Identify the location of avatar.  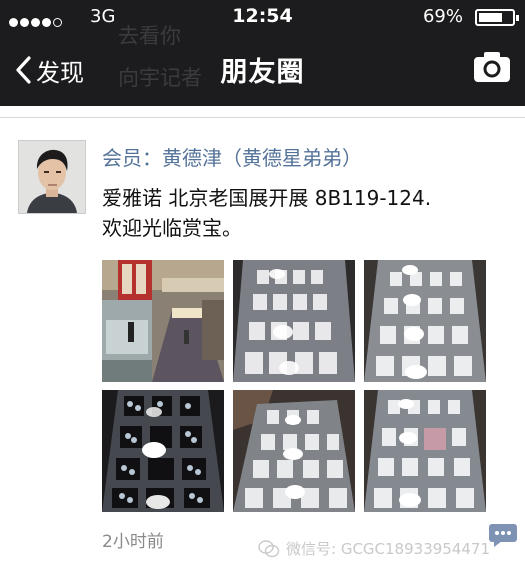
(52, 177).